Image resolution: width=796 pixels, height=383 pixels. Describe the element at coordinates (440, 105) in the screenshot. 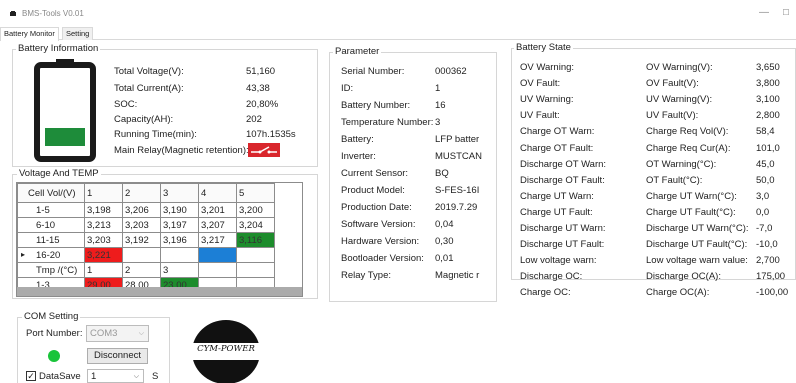

I see `parameter-value: 16` at that location.